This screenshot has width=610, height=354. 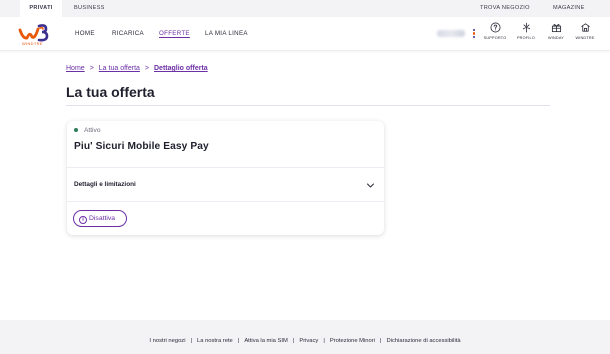 I want to click on offer-status-text: Attivo, so click(x=92, y=130).